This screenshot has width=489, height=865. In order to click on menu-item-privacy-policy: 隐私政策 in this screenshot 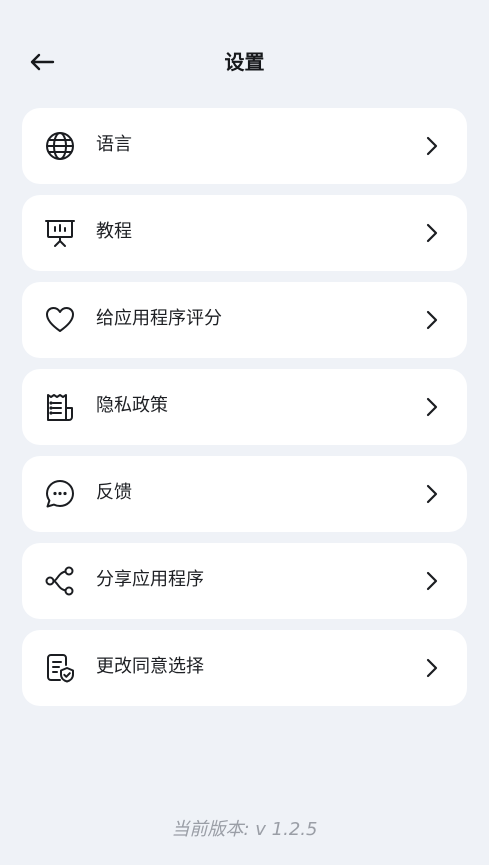, I will do `click(244, 407)`.